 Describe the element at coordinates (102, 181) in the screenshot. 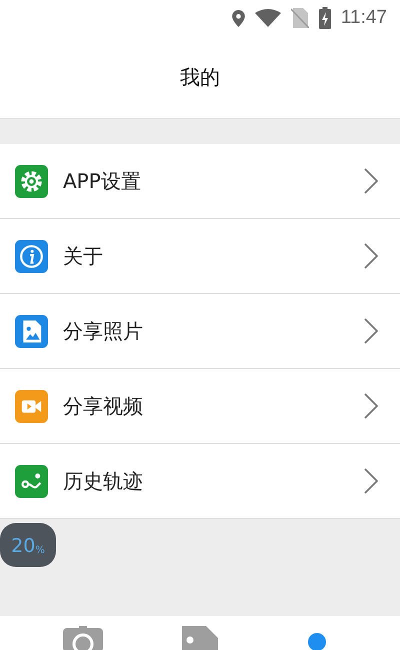

I see `menu-label: APP设置` at that location.